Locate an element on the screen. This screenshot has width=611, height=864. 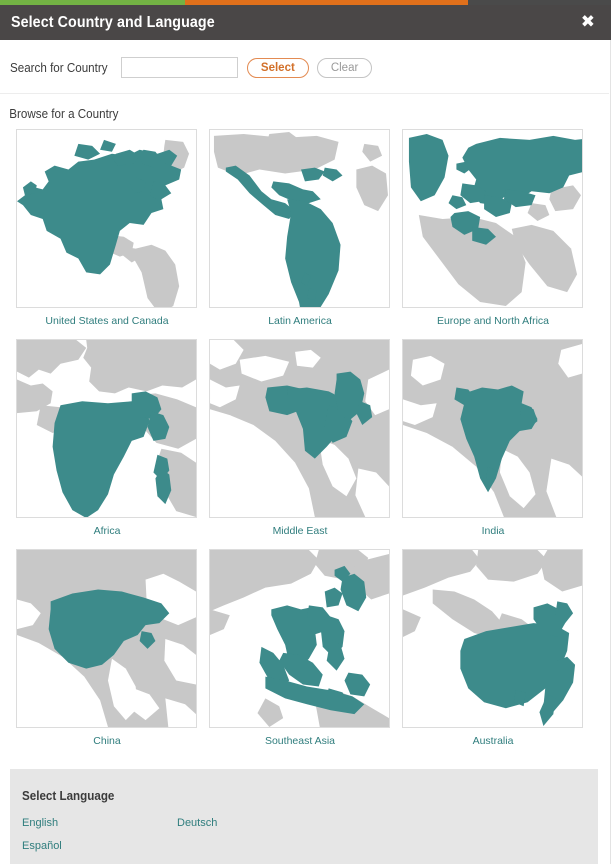
modal-header: Select Country and Language ✖ is located at coordinates (305, 22).